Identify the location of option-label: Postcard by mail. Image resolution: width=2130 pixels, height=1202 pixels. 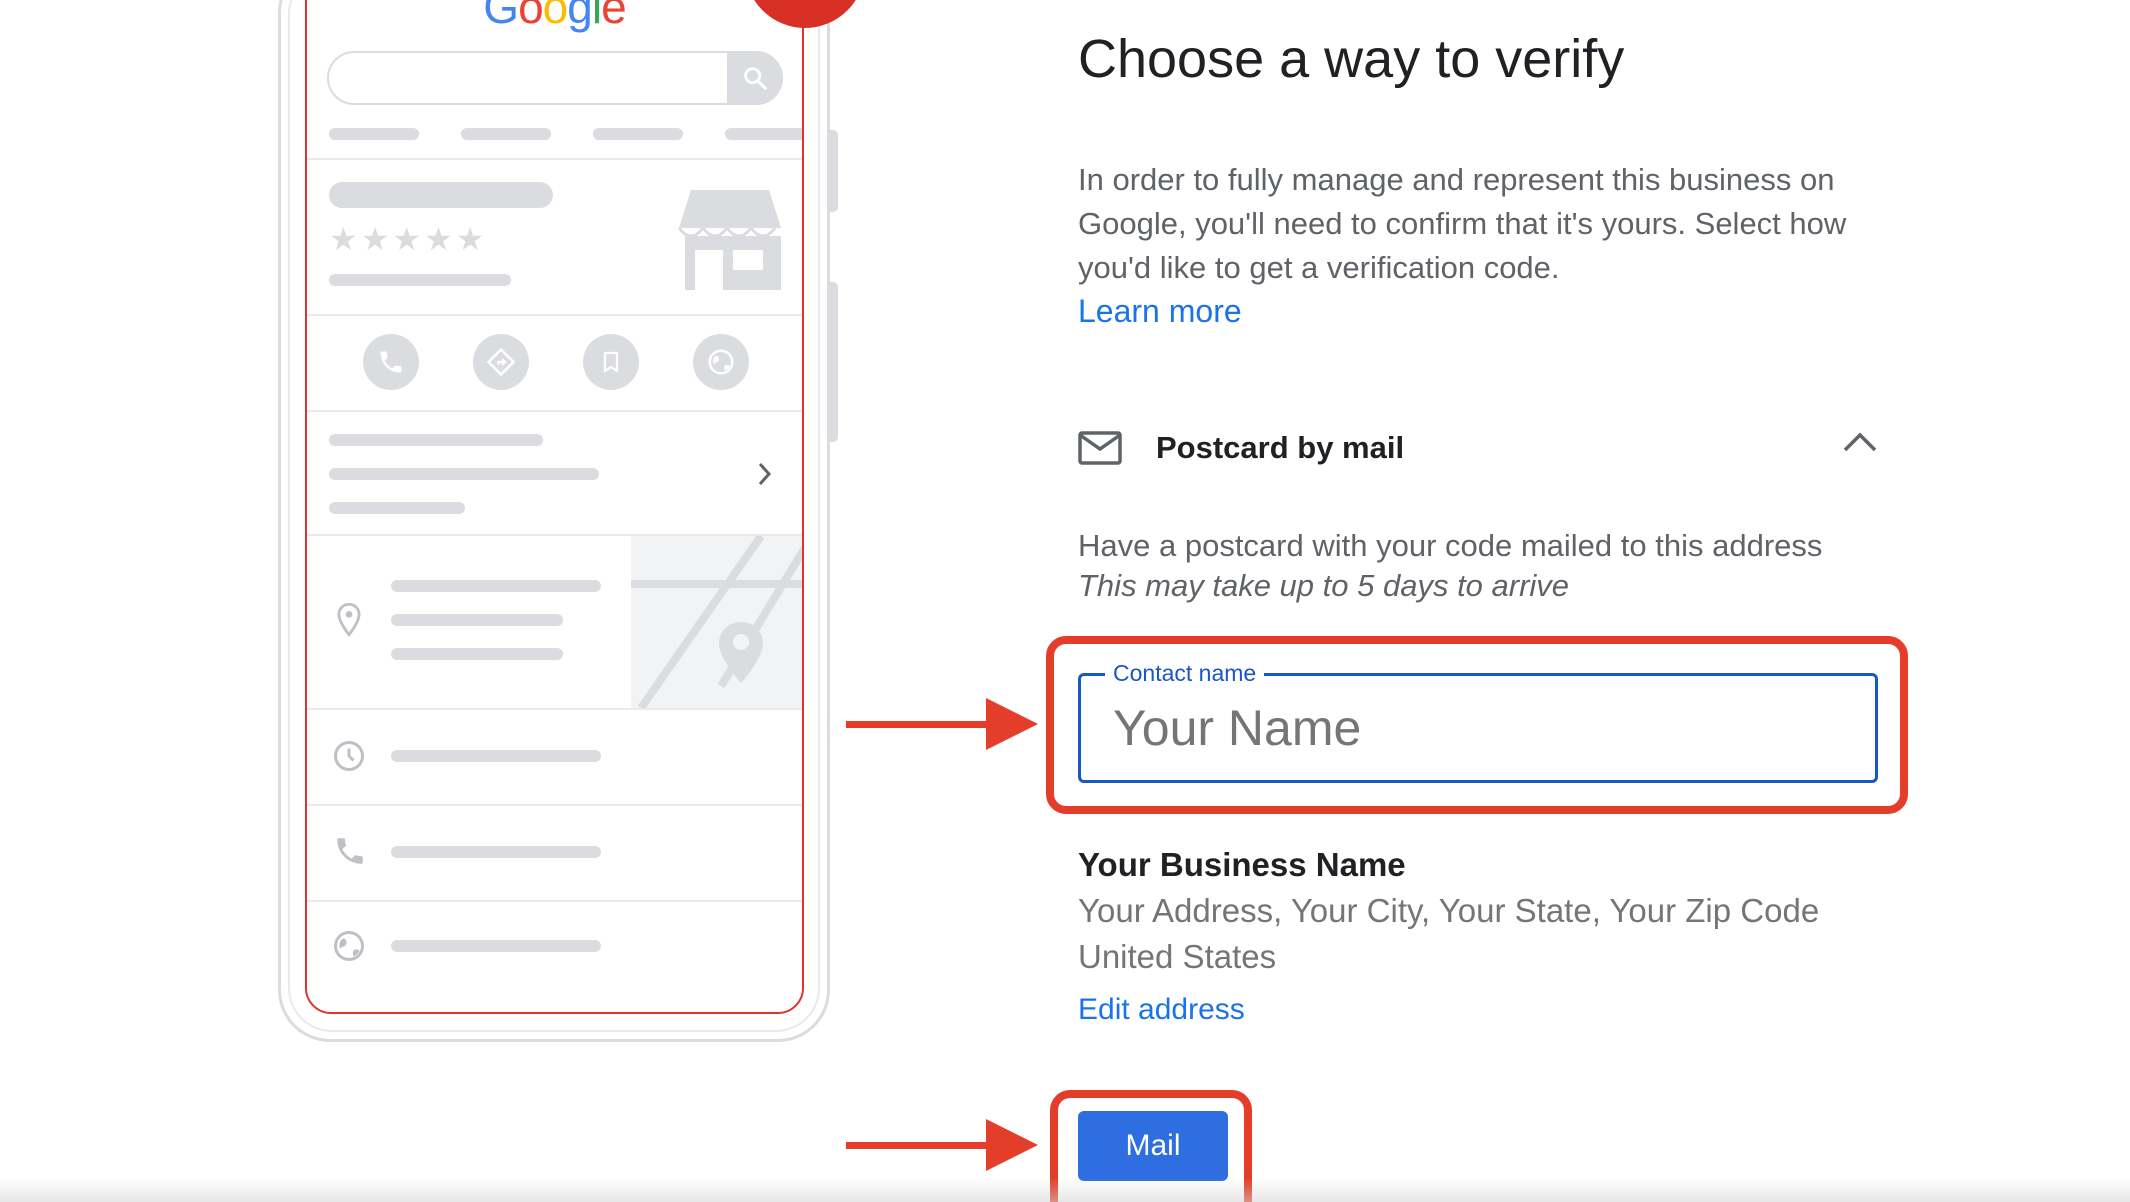
(1280, 447).